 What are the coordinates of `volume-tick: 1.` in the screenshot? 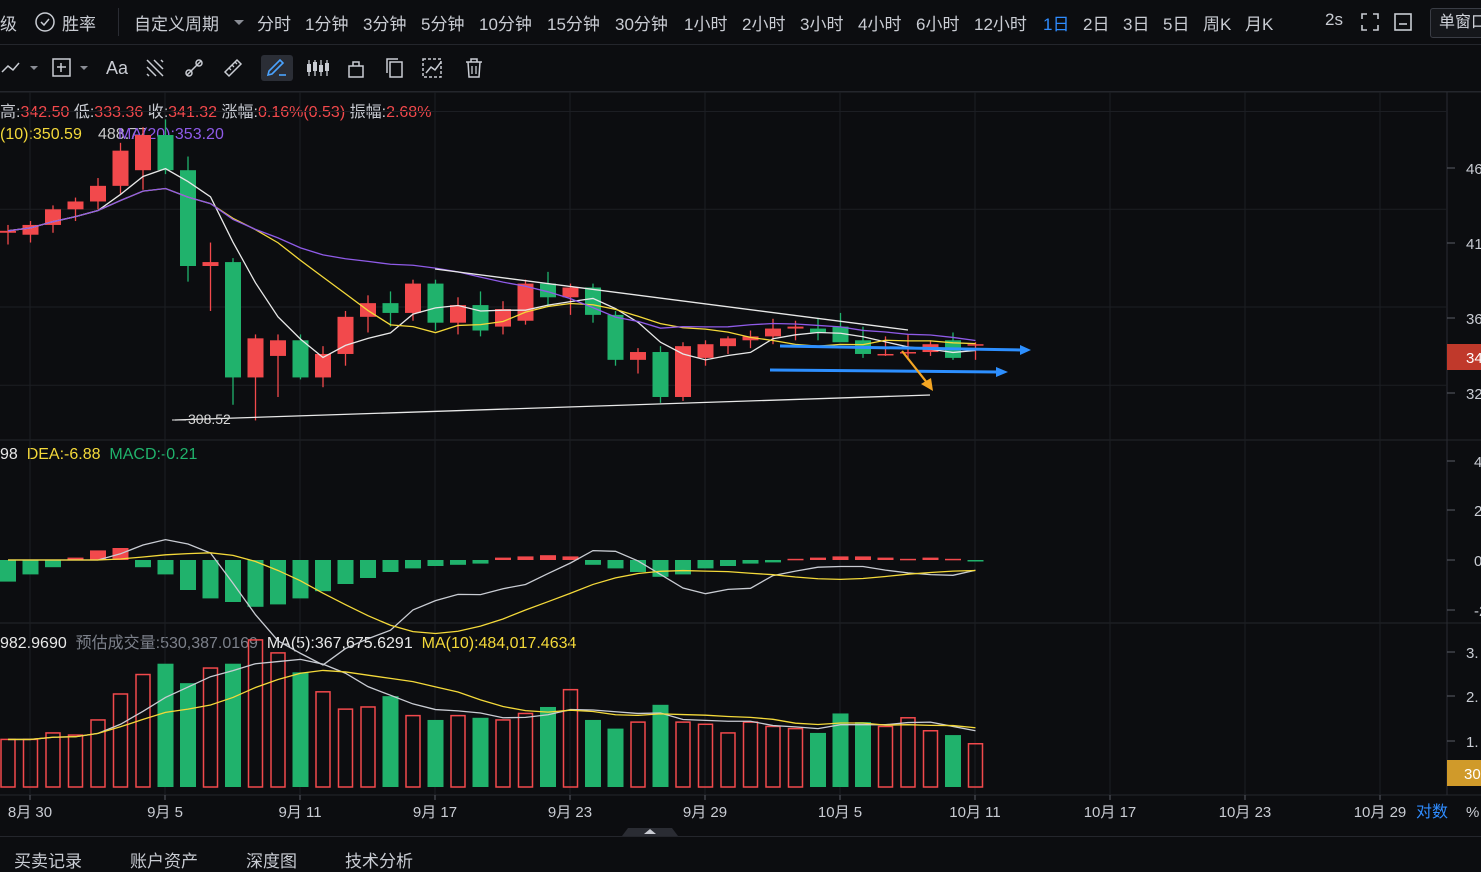 It's located at (1472, 742).